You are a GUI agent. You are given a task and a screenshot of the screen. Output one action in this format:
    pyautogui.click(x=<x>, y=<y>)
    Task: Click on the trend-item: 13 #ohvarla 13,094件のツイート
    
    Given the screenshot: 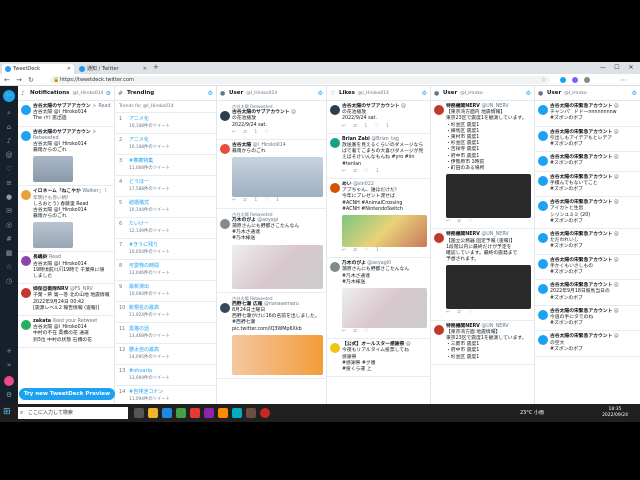 What is the action you would take?
    pyautogui.click(x=165, y=375)
    